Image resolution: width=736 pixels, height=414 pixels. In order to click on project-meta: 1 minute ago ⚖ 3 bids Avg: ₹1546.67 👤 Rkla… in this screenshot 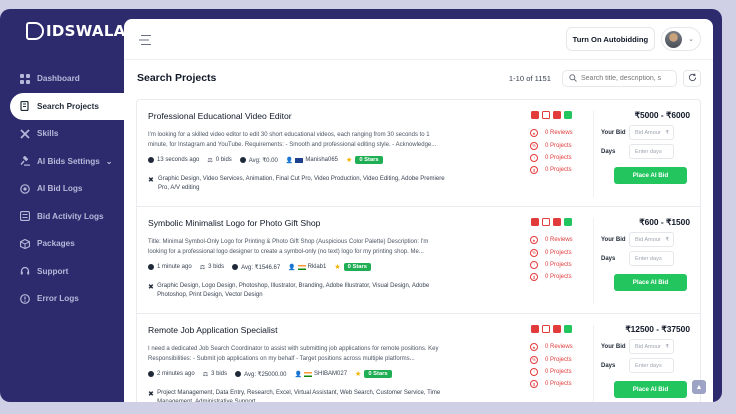, I will do `click(263, 267)`.